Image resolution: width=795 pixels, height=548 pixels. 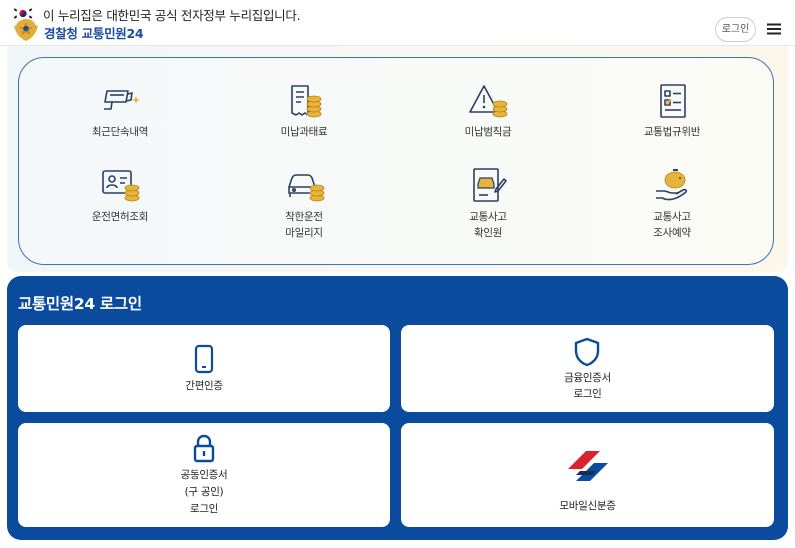 I want to click on login-option-label-line3: 로그인, so click(x=204, y=509).